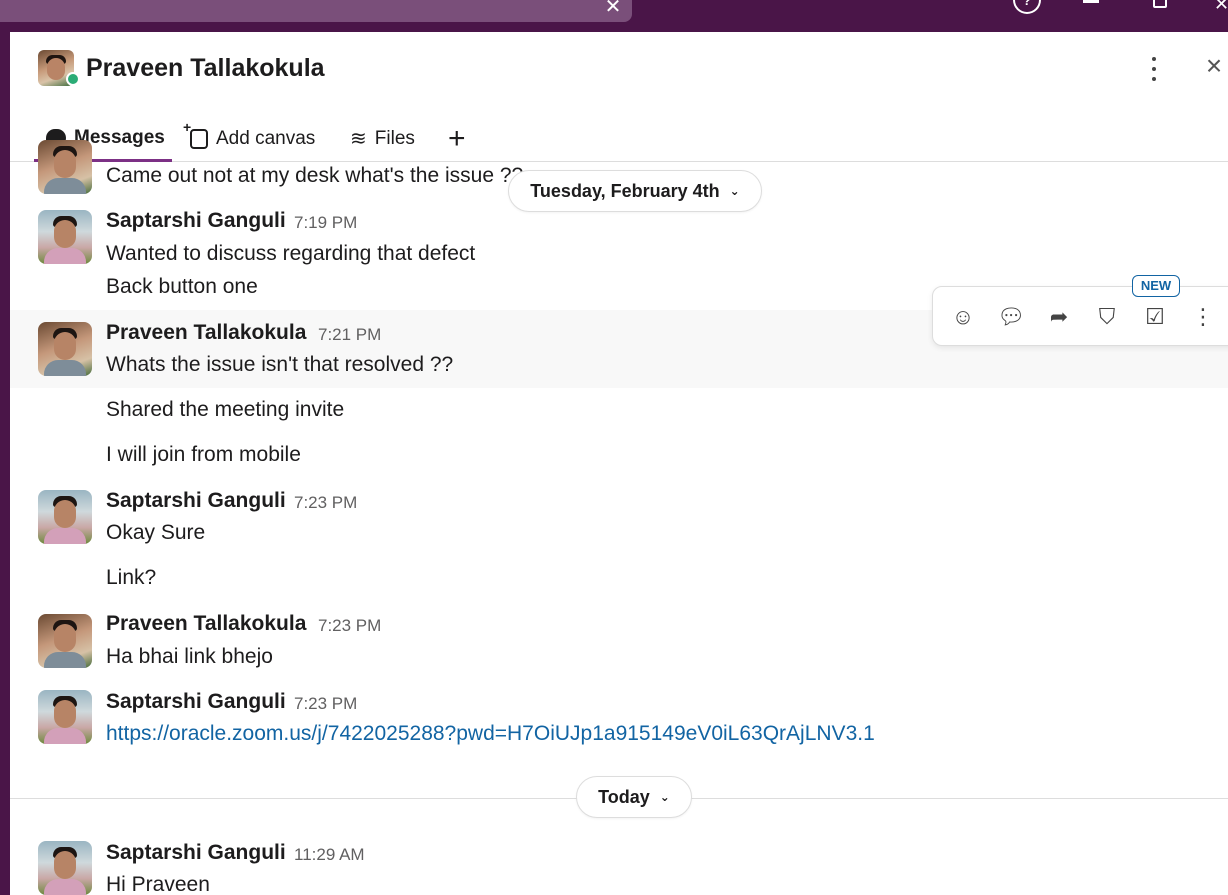  I want to click on message-text: Link?, so click(131, 577).